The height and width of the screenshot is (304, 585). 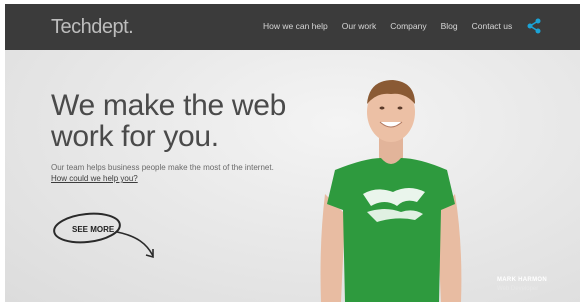 What do you see at coordinates (534, 26) in the screenshot?
I see `share-icon` at bounding box center [534, 26].